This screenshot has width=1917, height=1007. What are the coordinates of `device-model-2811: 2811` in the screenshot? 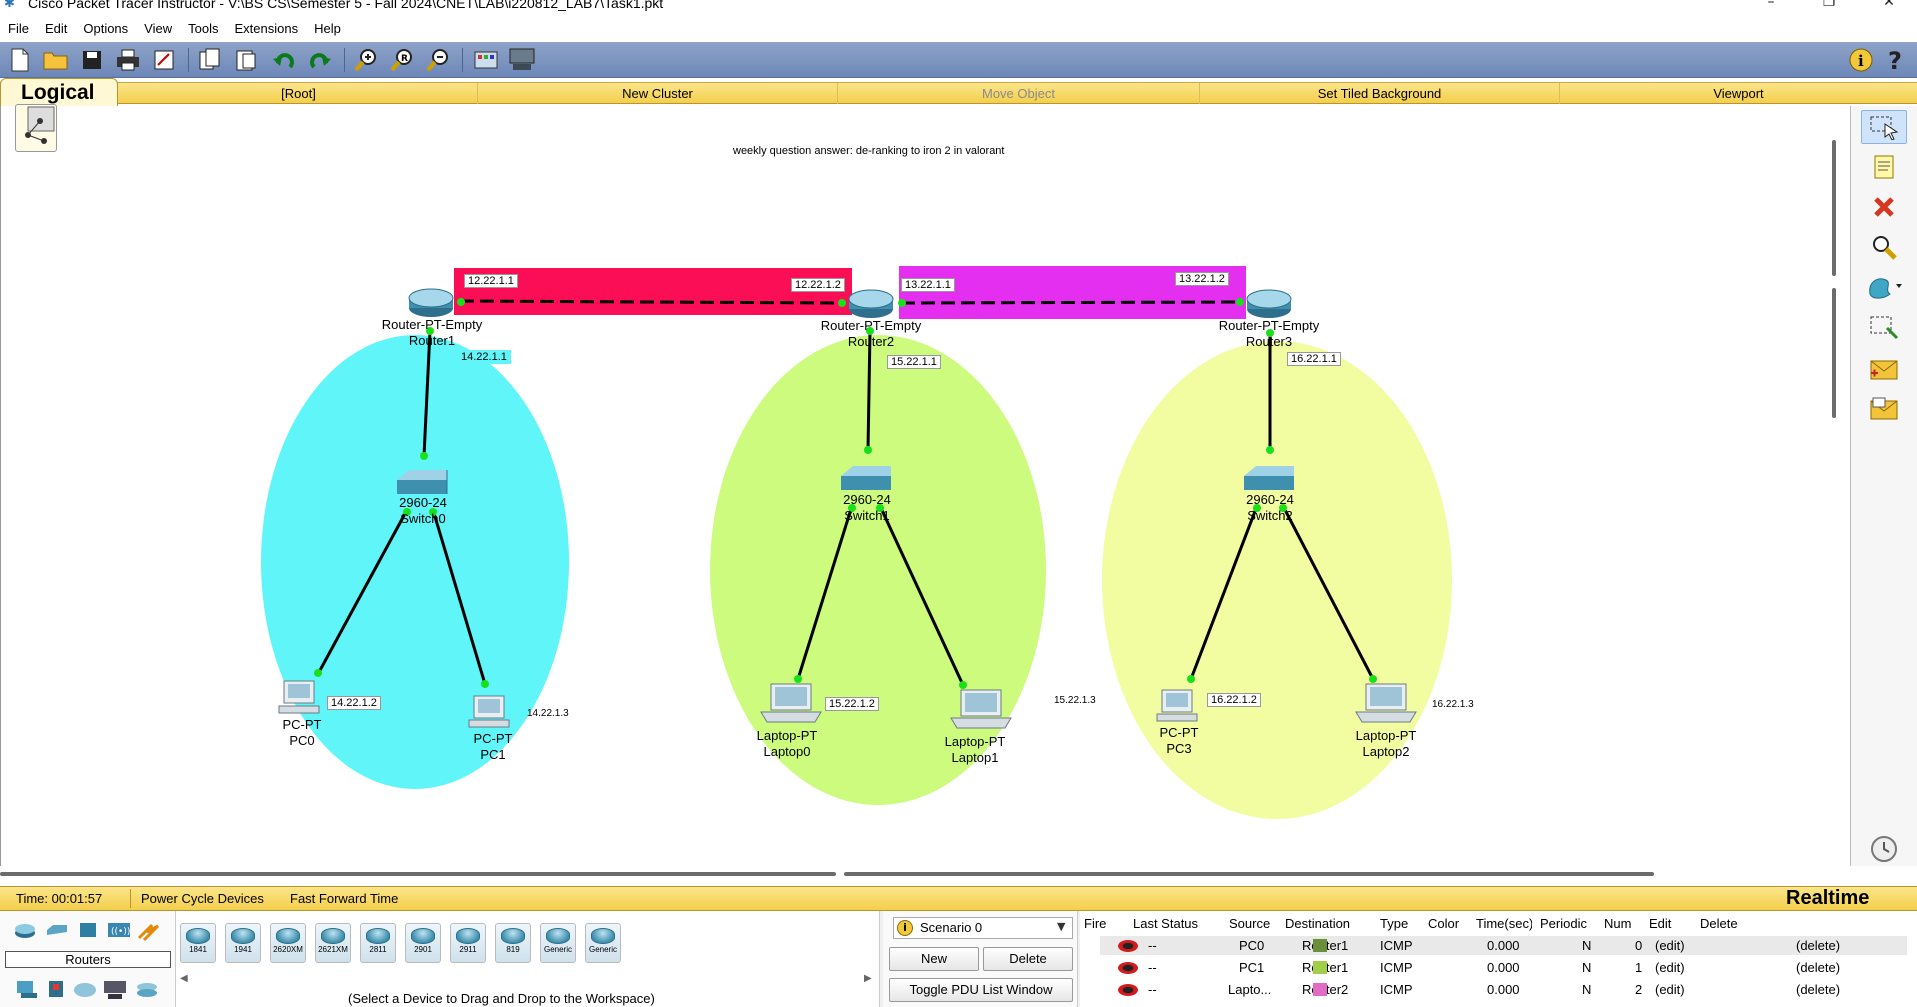 It's located at (378, 943).